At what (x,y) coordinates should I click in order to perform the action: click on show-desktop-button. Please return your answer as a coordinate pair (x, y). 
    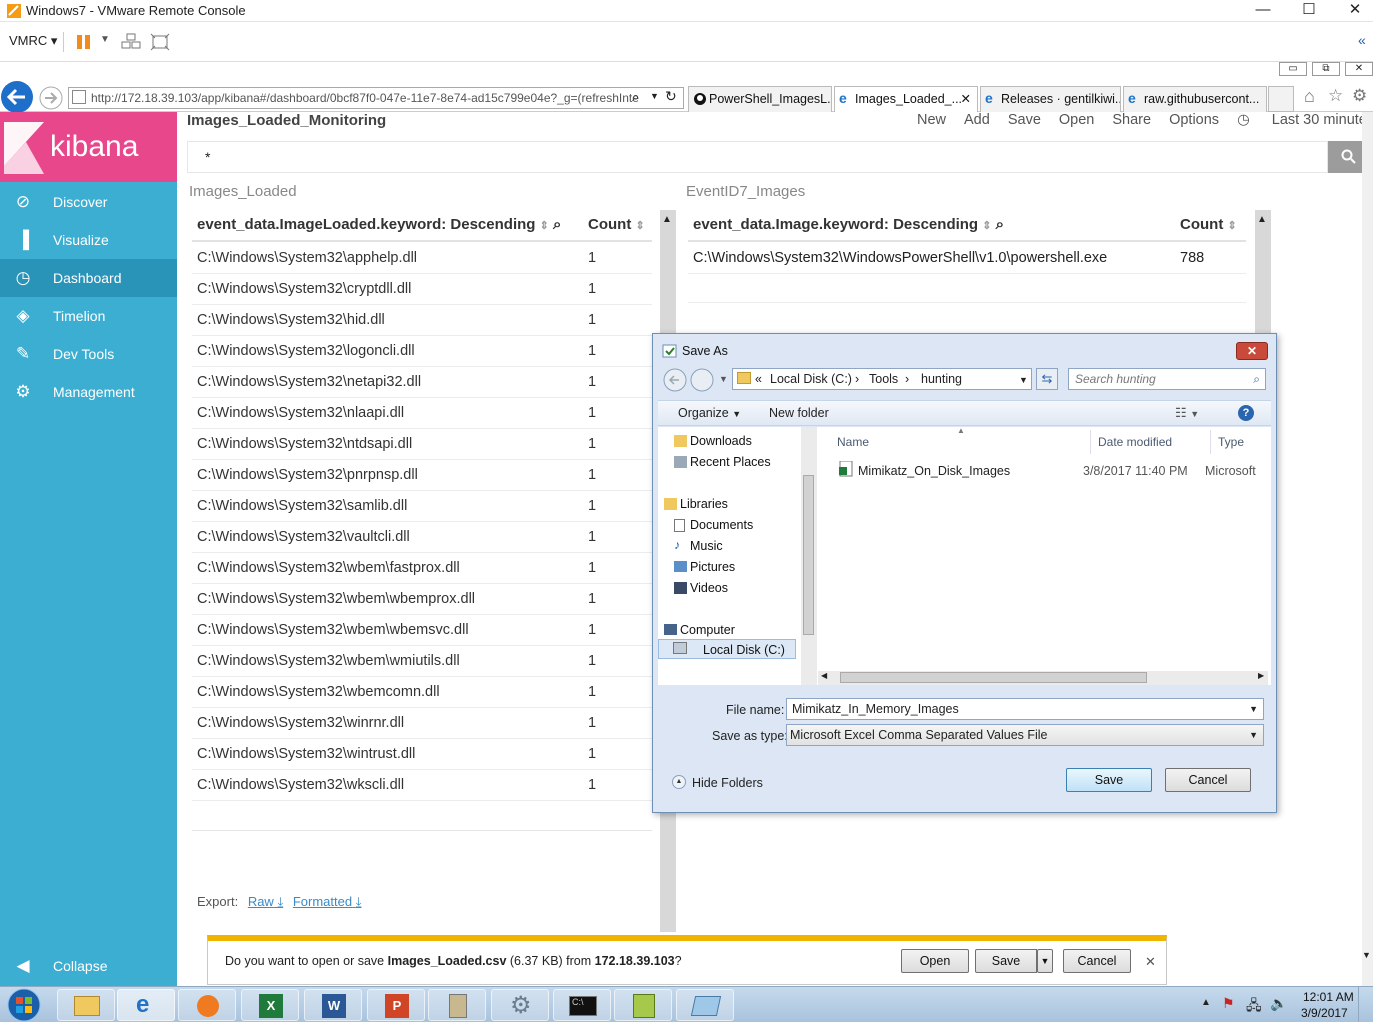
    Looking at the image, I should click on (1365, 1004).